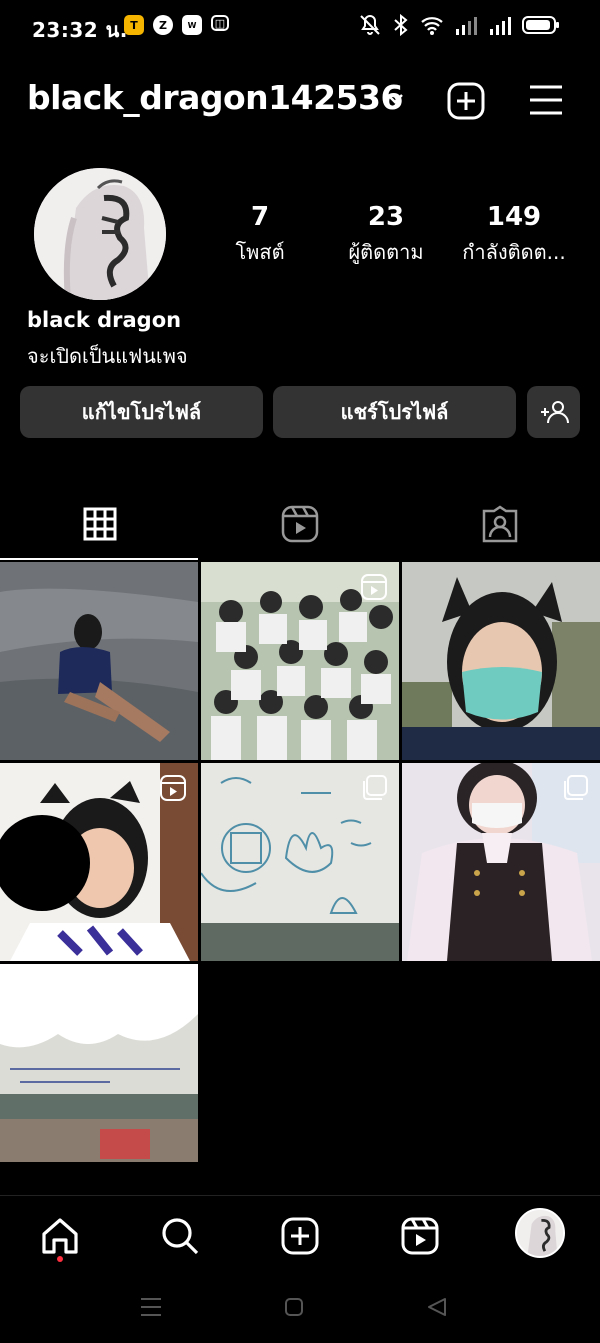 The image size is (600, 1343). I want to click on display-name: black dragon, so click(104, 320).